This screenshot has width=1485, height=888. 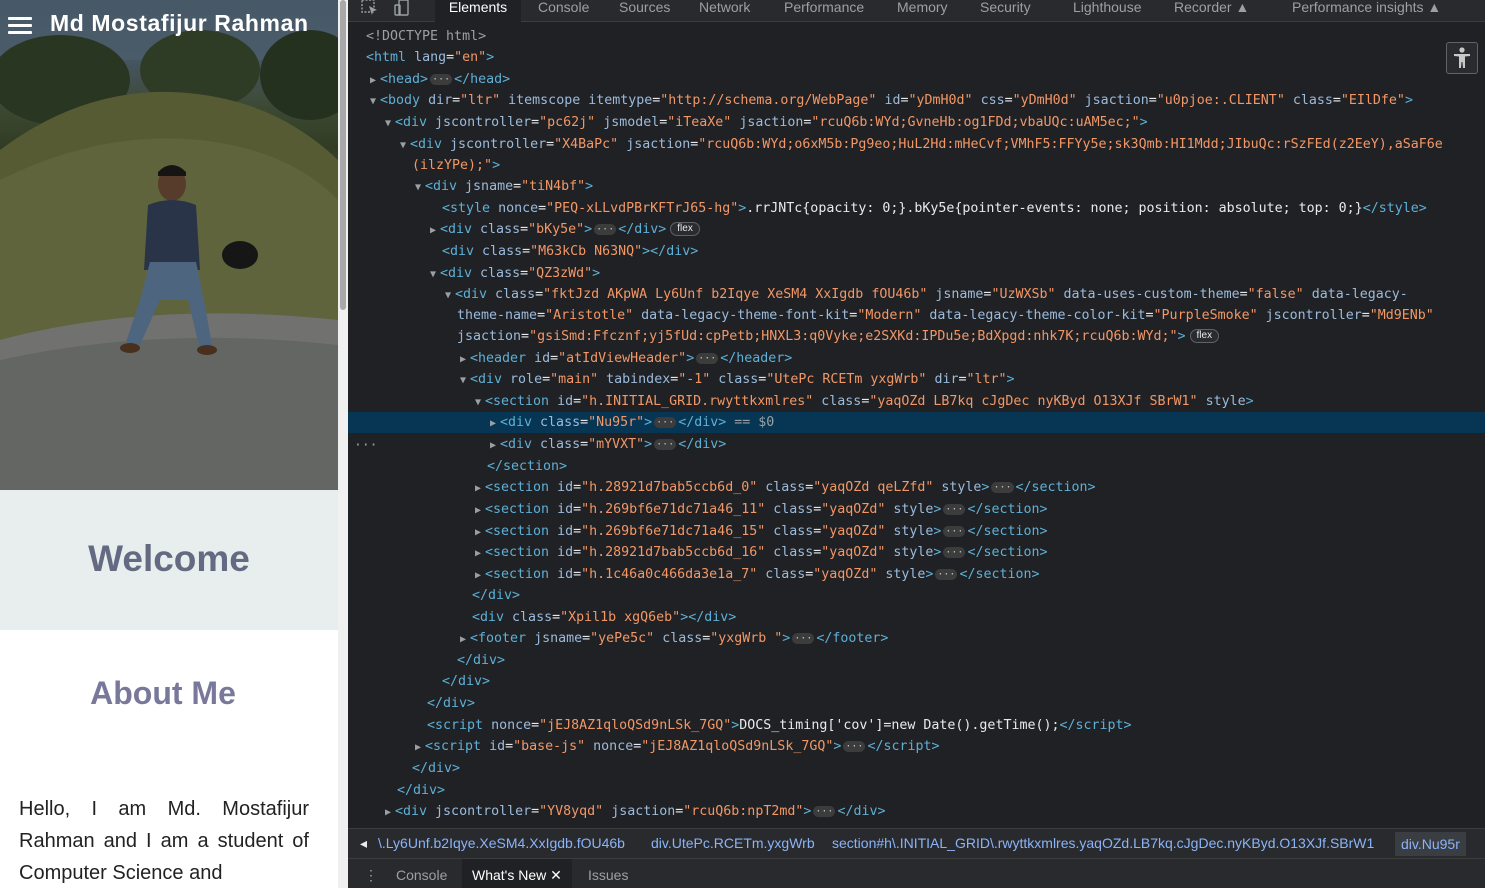 I want to click on dom-node: ▶ <div class="bKy5e"> ··· </div> flex, so click(x=916, y=229).